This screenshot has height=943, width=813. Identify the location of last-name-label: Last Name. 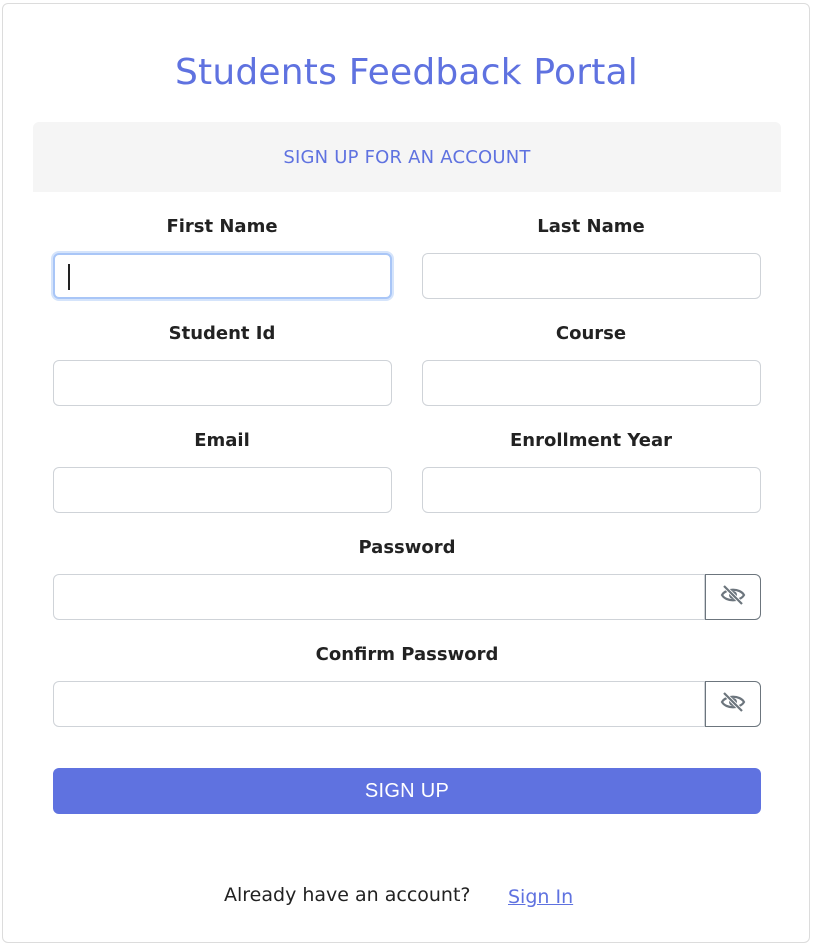
(591, 226).